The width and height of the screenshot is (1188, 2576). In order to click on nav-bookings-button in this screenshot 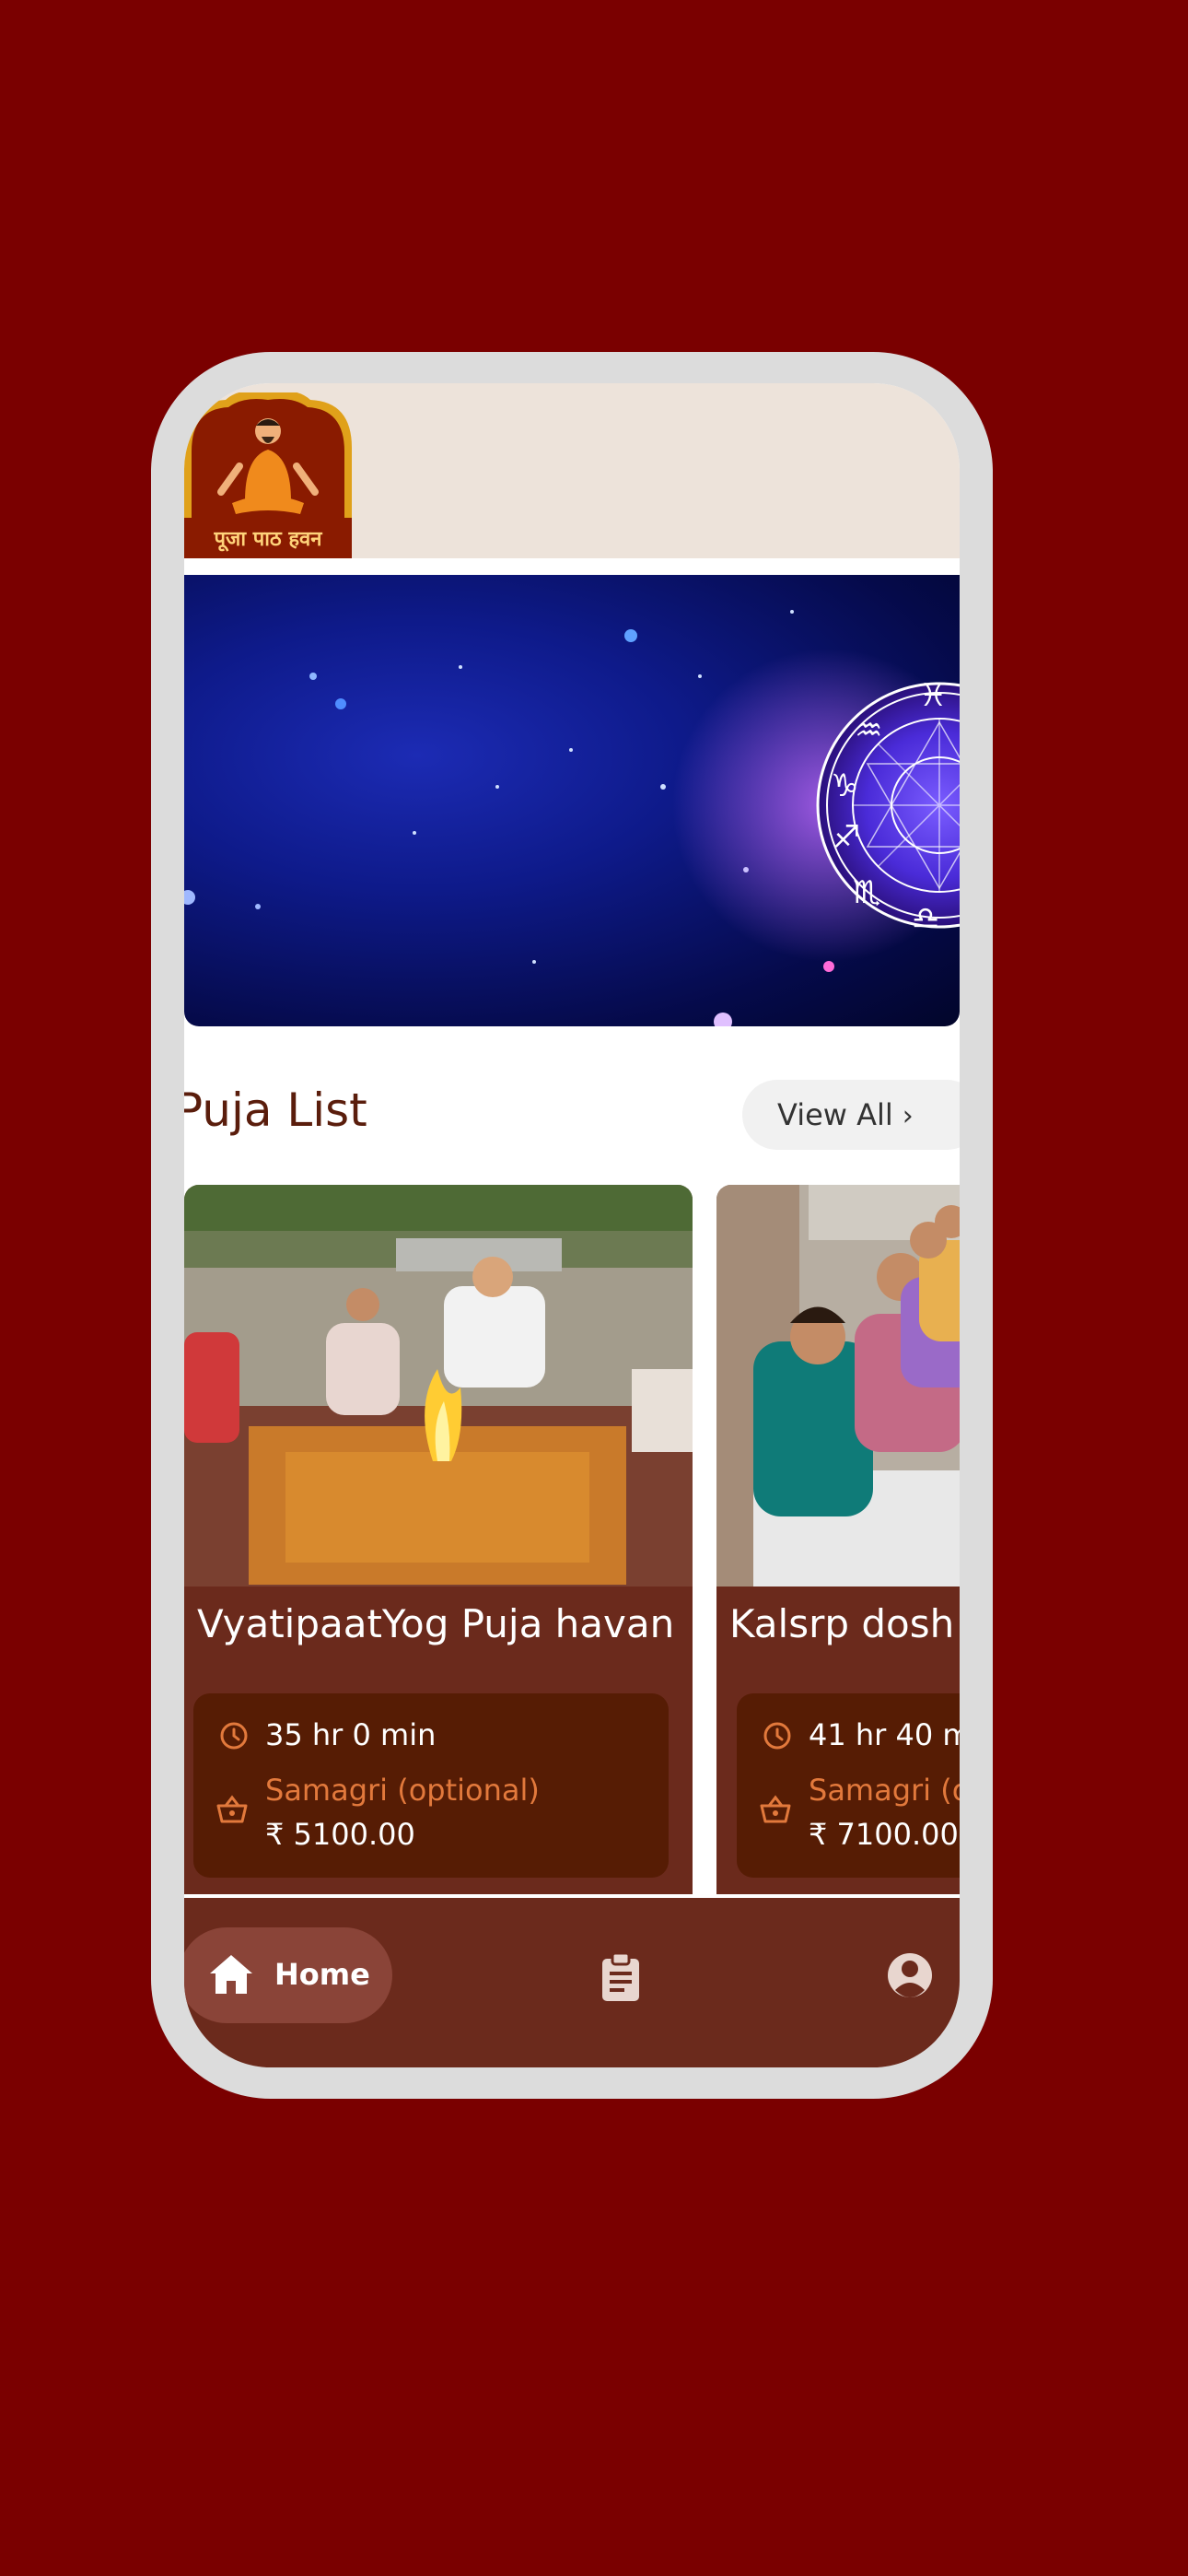, I will do `click(621, 1977)`.